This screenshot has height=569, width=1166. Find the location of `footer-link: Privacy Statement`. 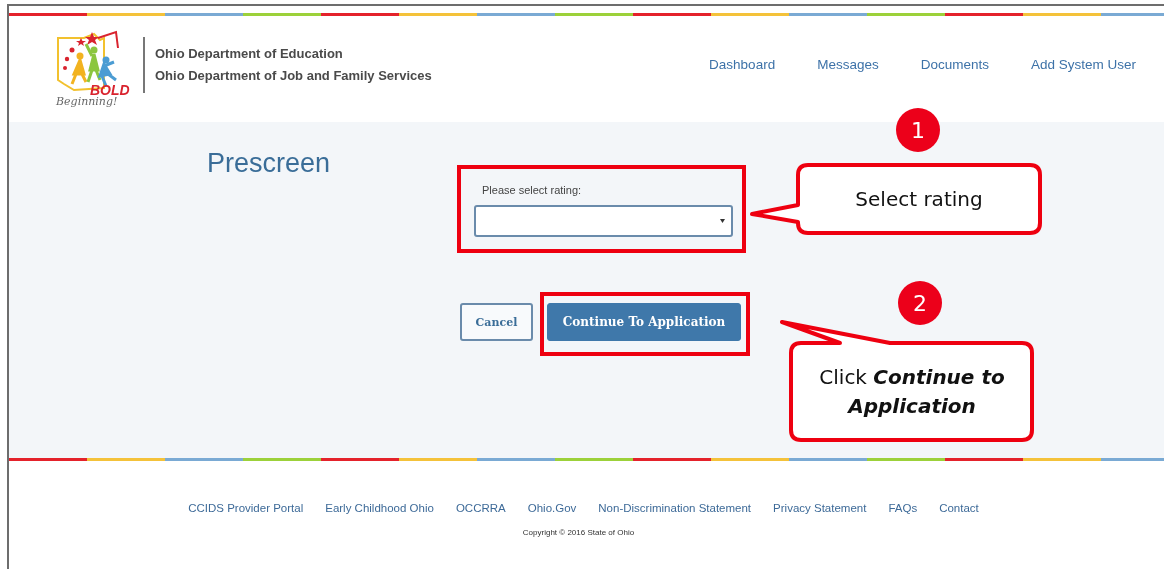

footer-link: Privacy Statement is located at coordinates (820, 508).